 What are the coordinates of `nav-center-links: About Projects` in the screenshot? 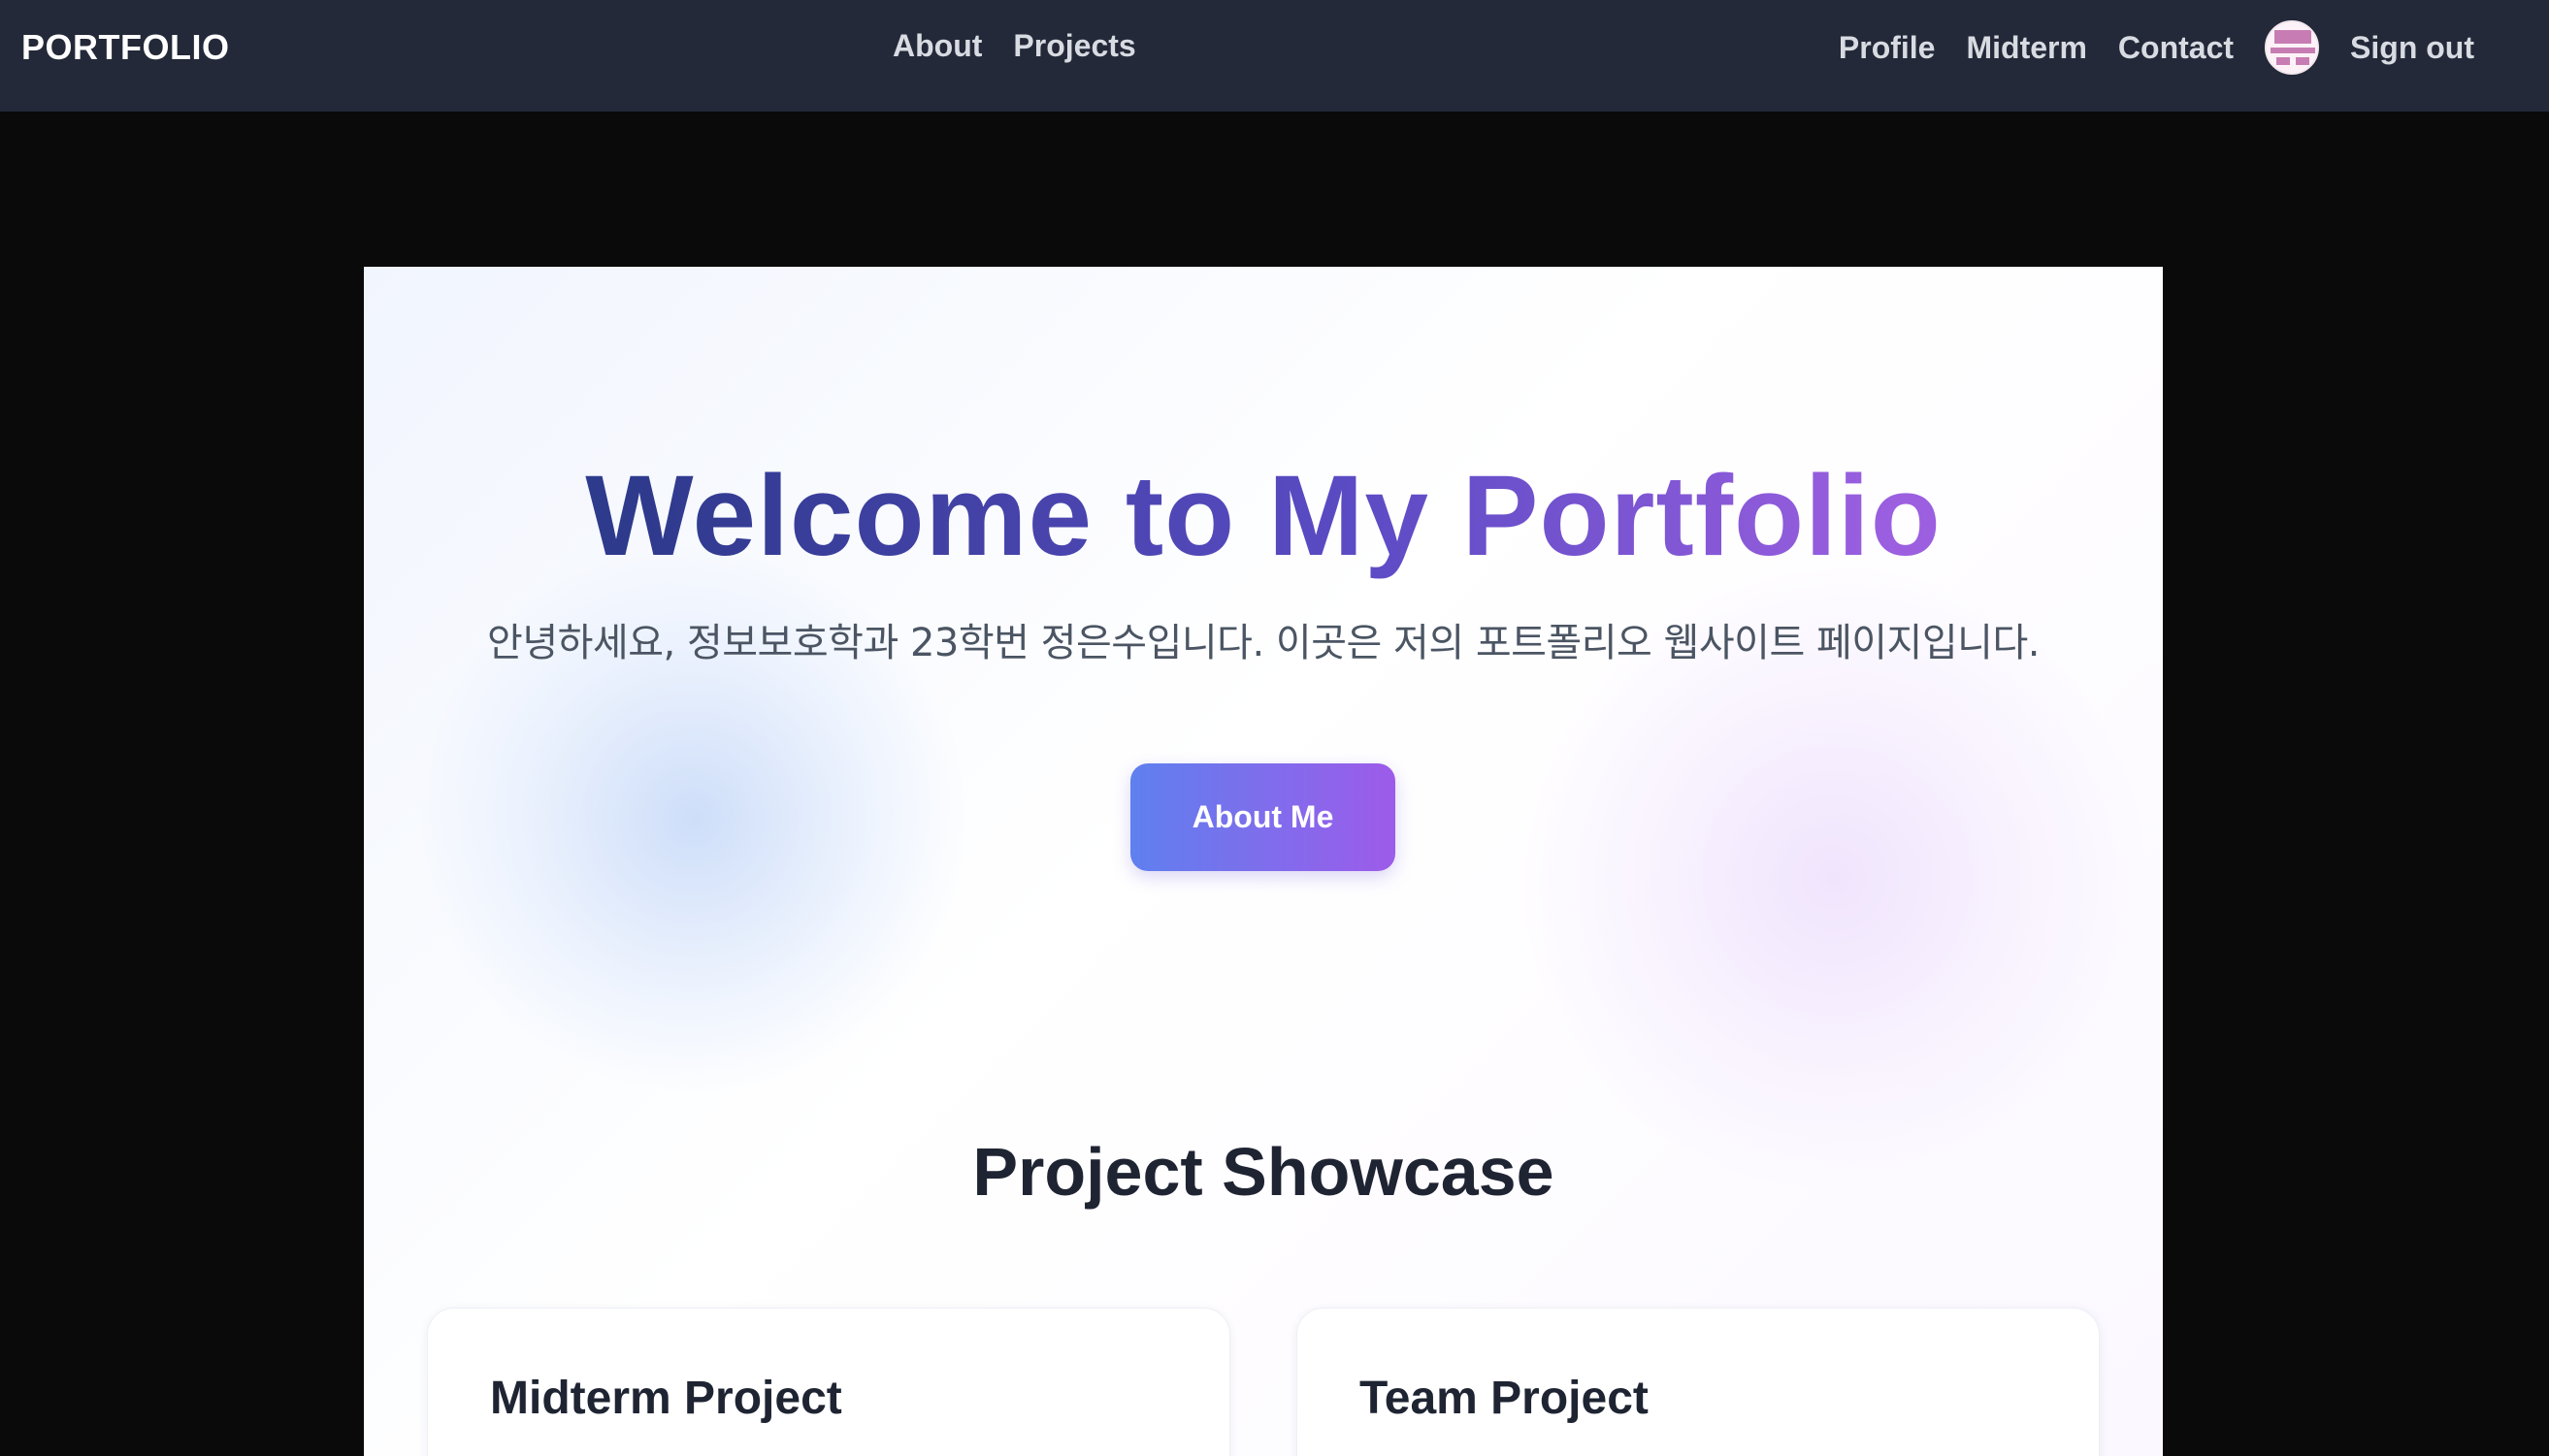 It's located at (1015, 46).